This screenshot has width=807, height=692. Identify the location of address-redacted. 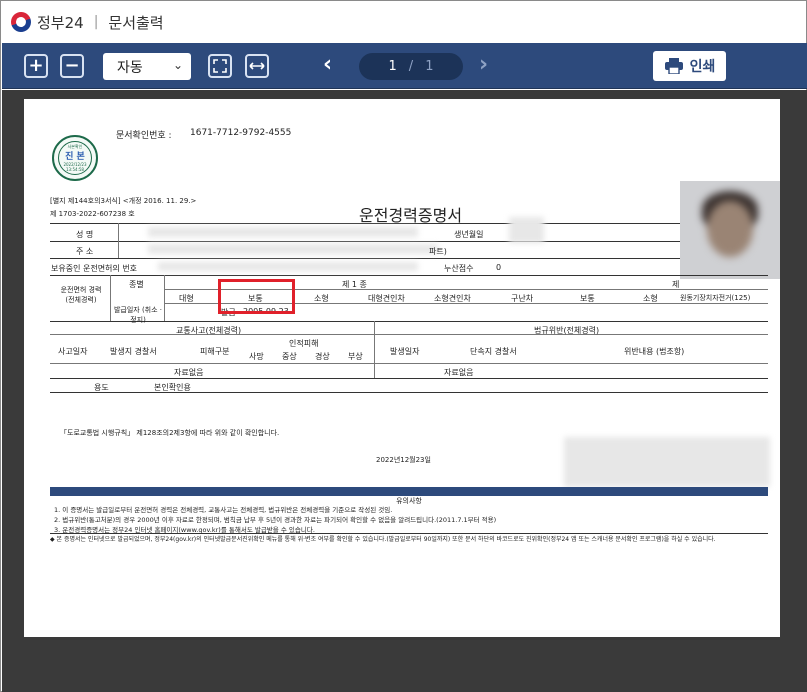
(293, 249).